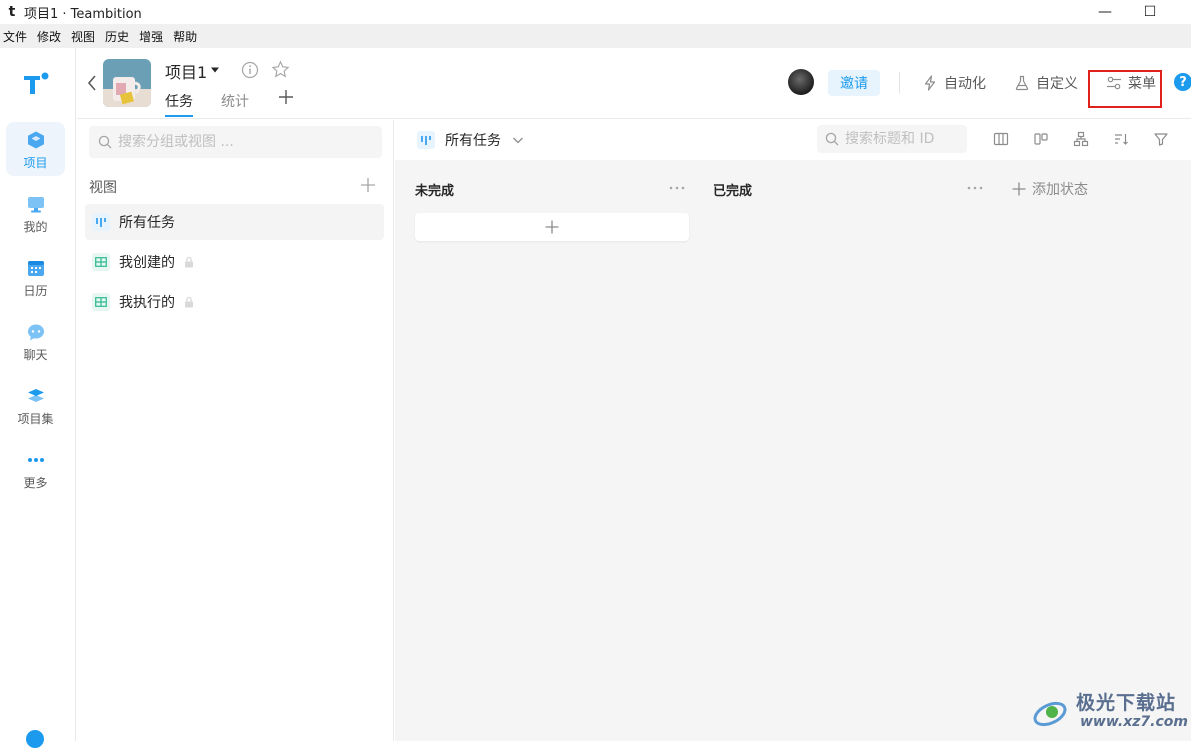  Describe the element at coordinates (904, 139) in the screenshot. I see `task-search-input` at that location.